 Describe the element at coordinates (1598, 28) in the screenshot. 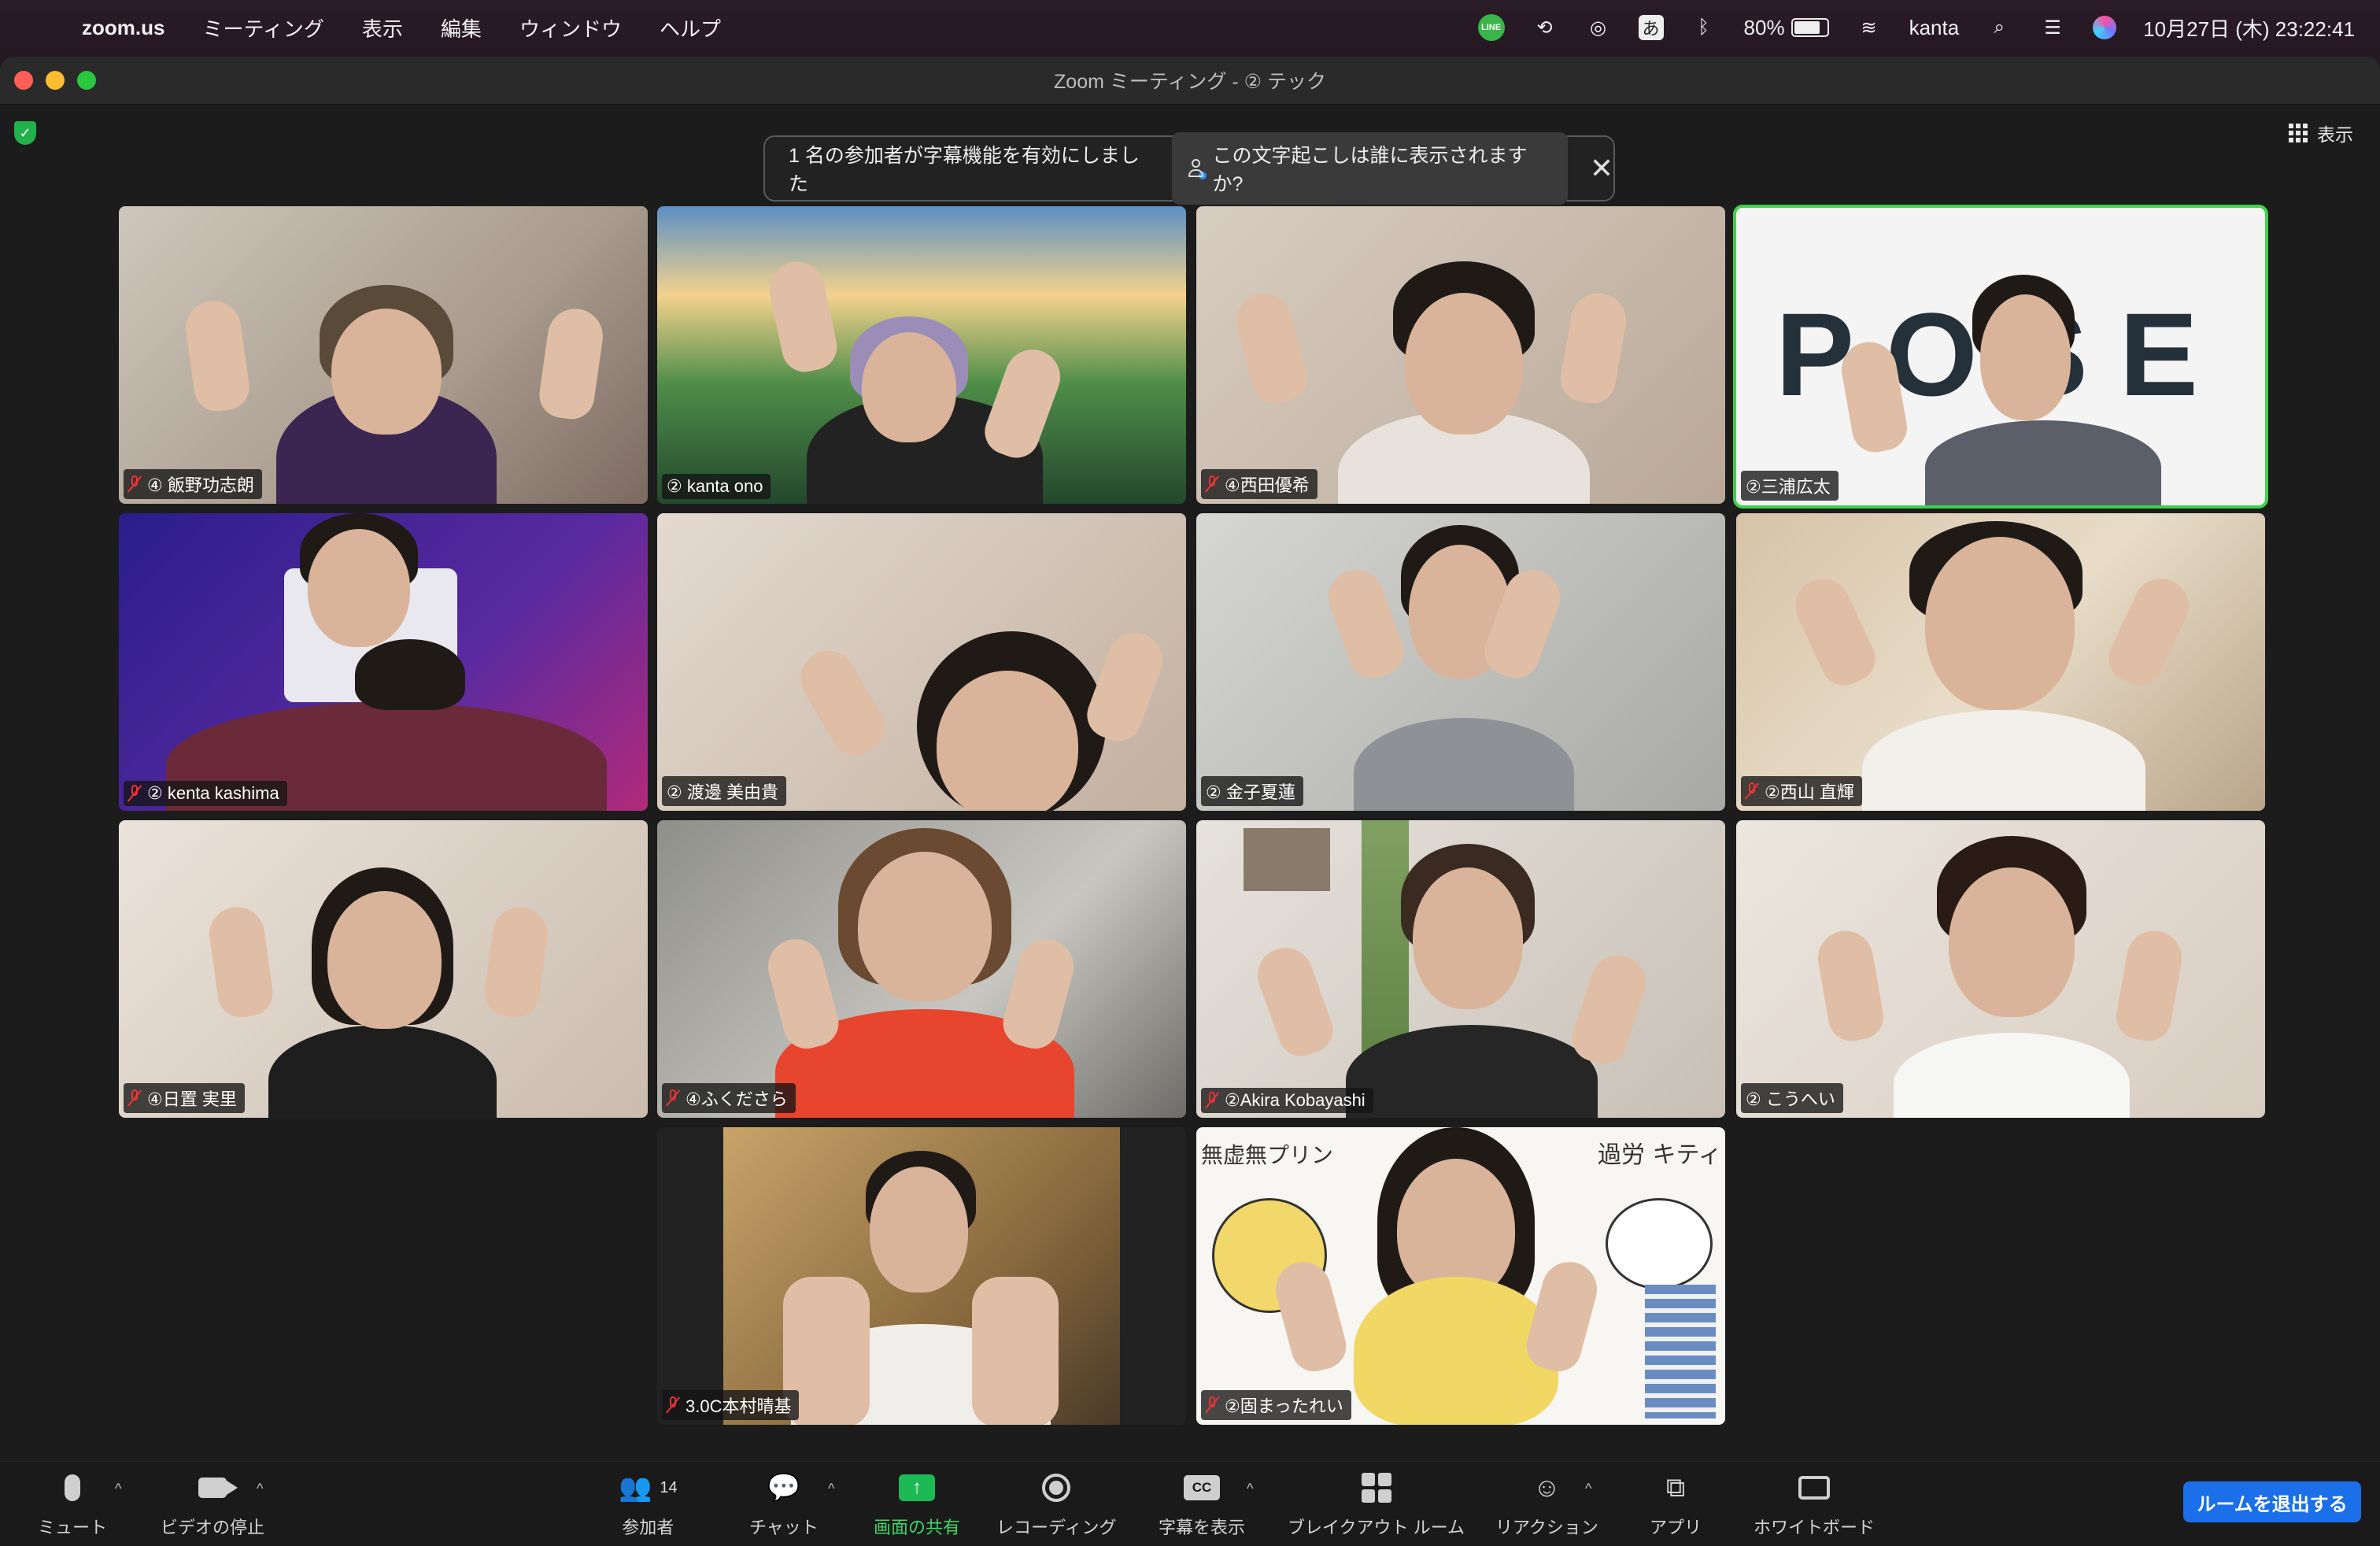

I see `airdrop-icon: ◎` at that location.